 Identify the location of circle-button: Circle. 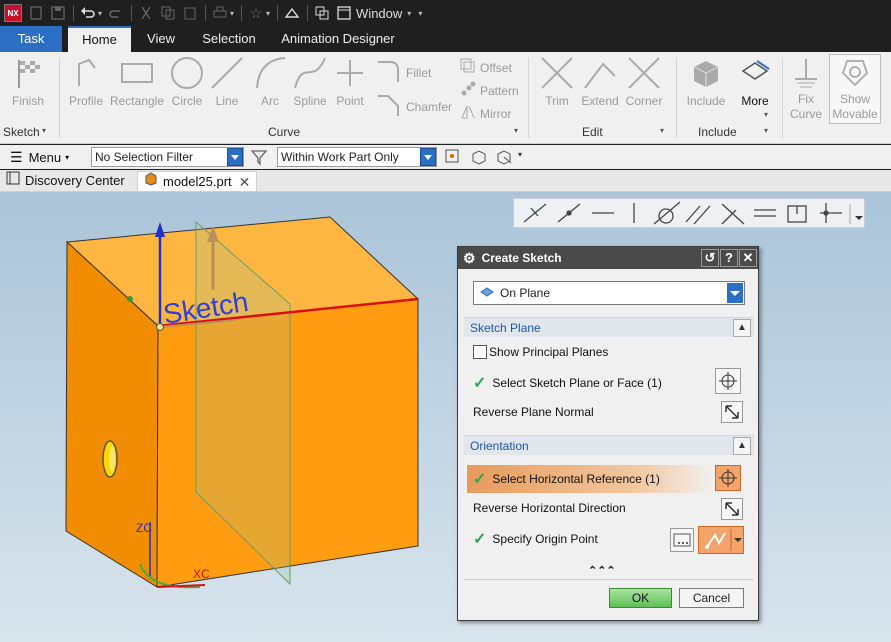
(187, 82).